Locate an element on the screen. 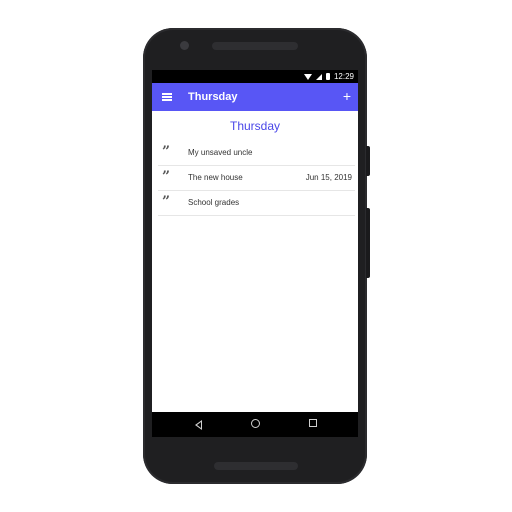  list-item: ” My unsaved uncle is located at coordinates (256, 153).